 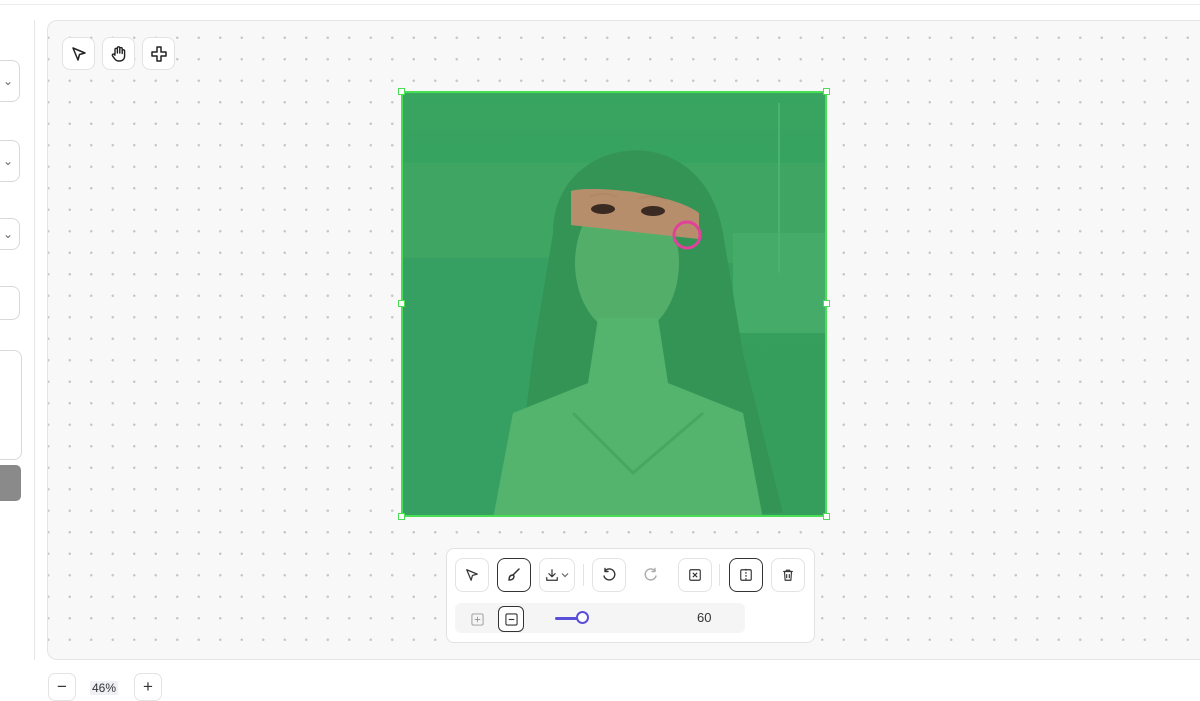 I want to click on sidebar-action-button, so click(x=10, y=483).